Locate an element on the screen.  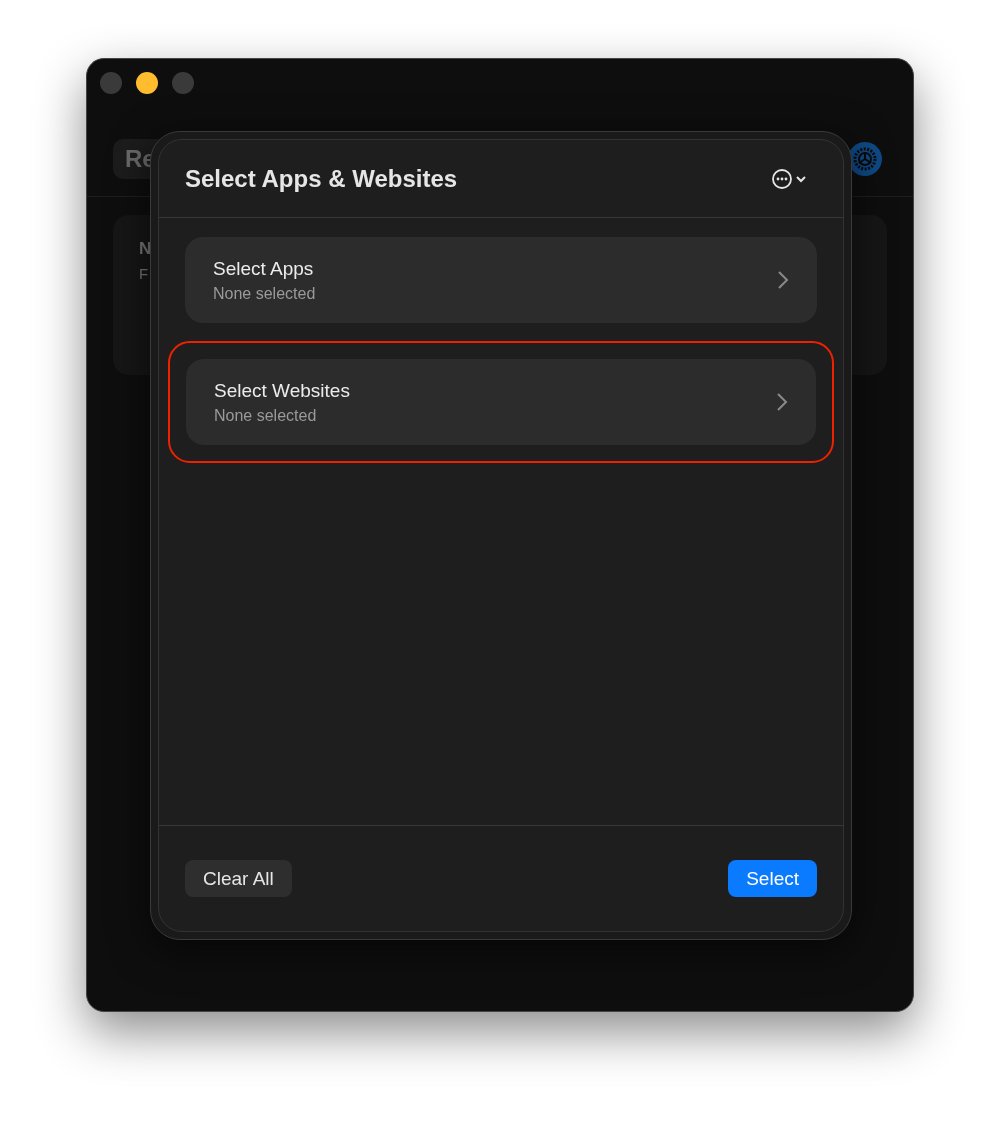
list-item: Select Apps None selected is located at coordinates (501, 280).